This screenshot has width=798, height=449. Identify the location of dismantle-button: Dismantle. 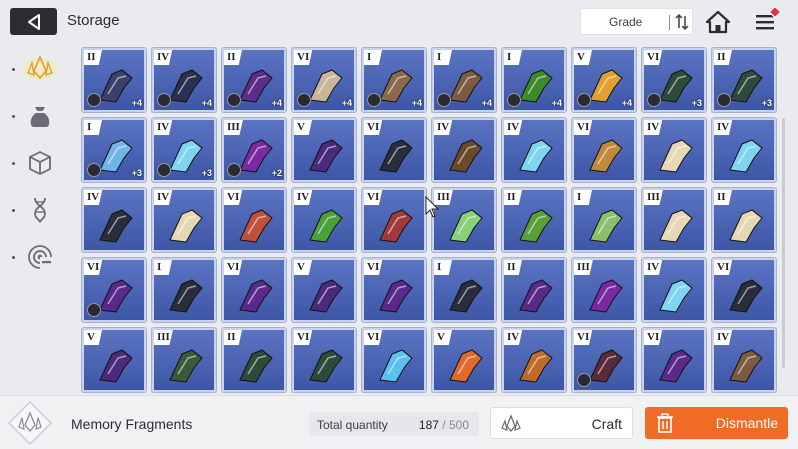
(716, 423).